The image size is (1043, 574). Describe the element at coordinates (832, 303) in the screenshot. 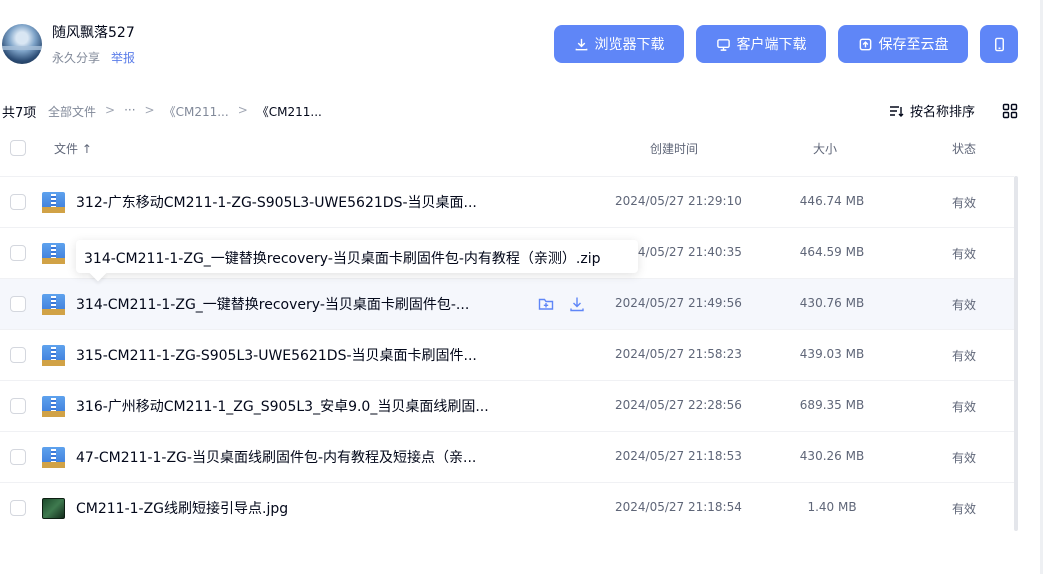

I see `file-size: 430.76 MB` at that location.